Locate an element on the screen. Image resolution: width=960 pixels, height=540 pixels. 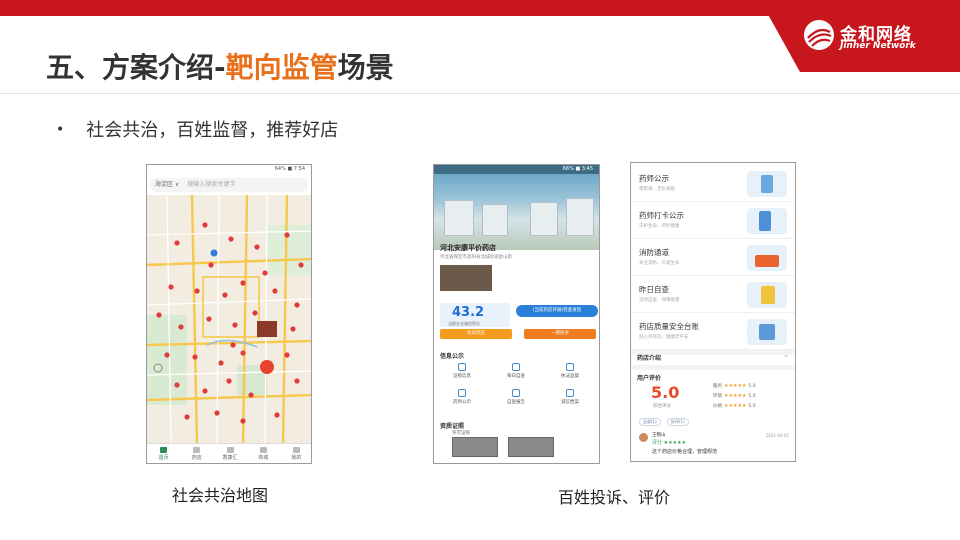
credit-score-card: 43.2 当前企业诚信积分 is located at coordinates (475, 315).